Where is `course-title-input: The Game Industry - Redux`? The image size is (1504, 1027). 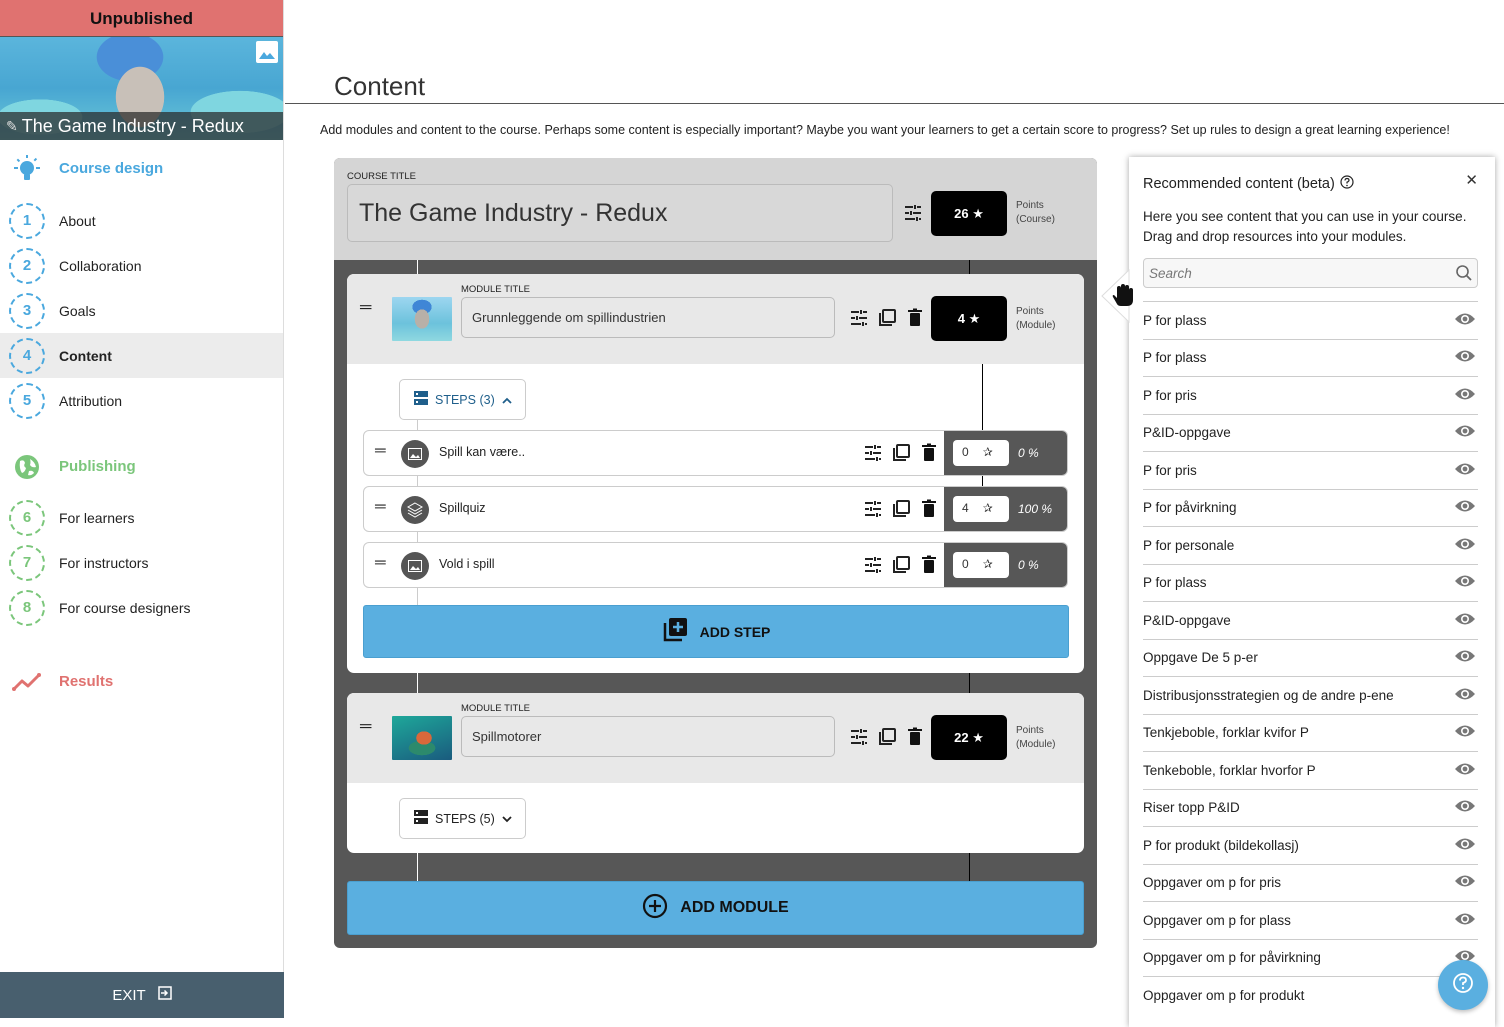 course-title-input: The Game Industry - Redux is located at coordinates (620, 213).